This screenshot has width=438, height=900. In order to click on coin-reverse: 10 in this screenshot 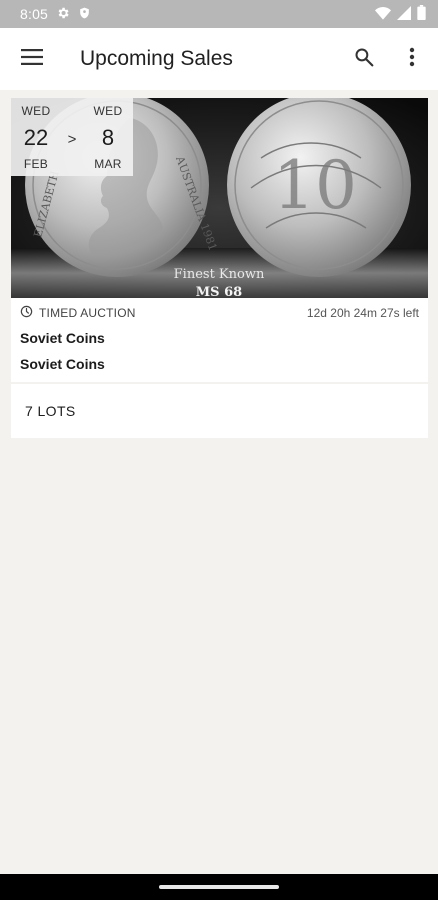, I will do `click(319, 187)`.